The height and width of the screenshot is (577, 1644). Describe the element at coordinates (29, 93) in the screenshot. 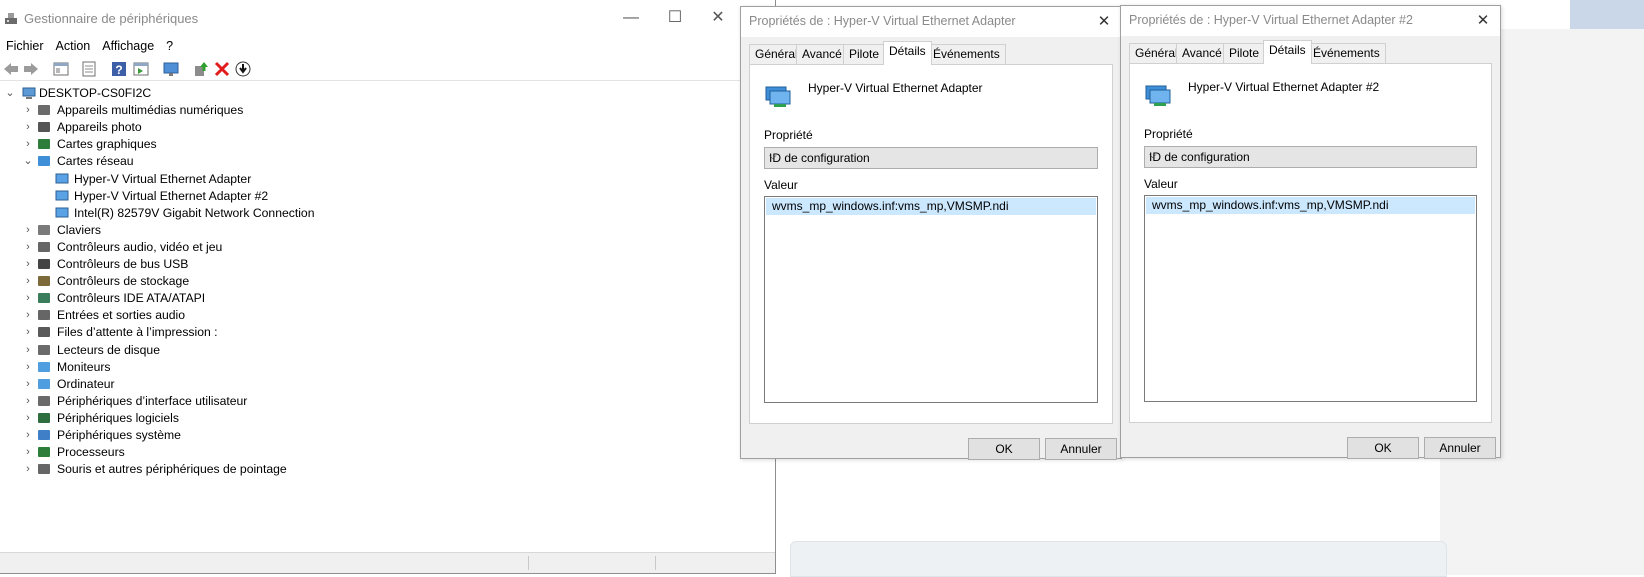

I see `computer-icon` at that location.